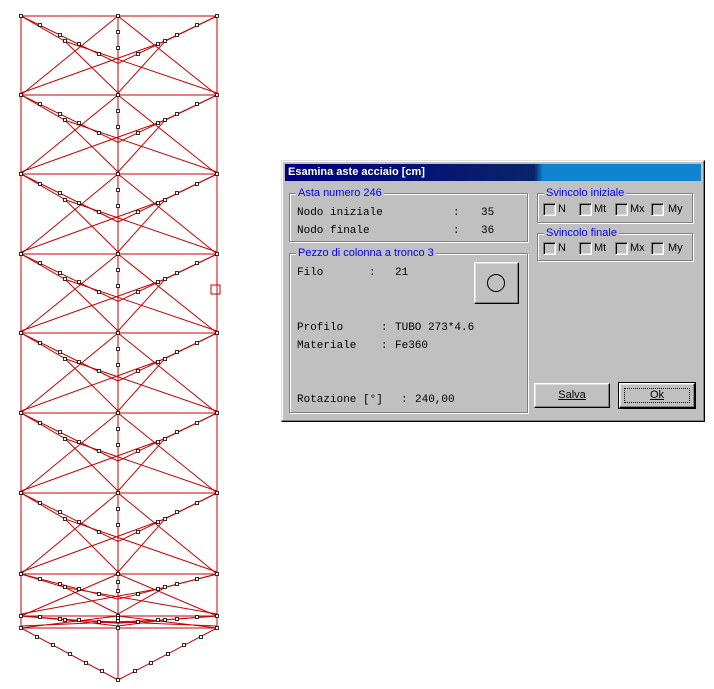 This screenshot has height=689, width=714. I want to click on svincolo-iniziale-my-checkbox, so click(657, 209).